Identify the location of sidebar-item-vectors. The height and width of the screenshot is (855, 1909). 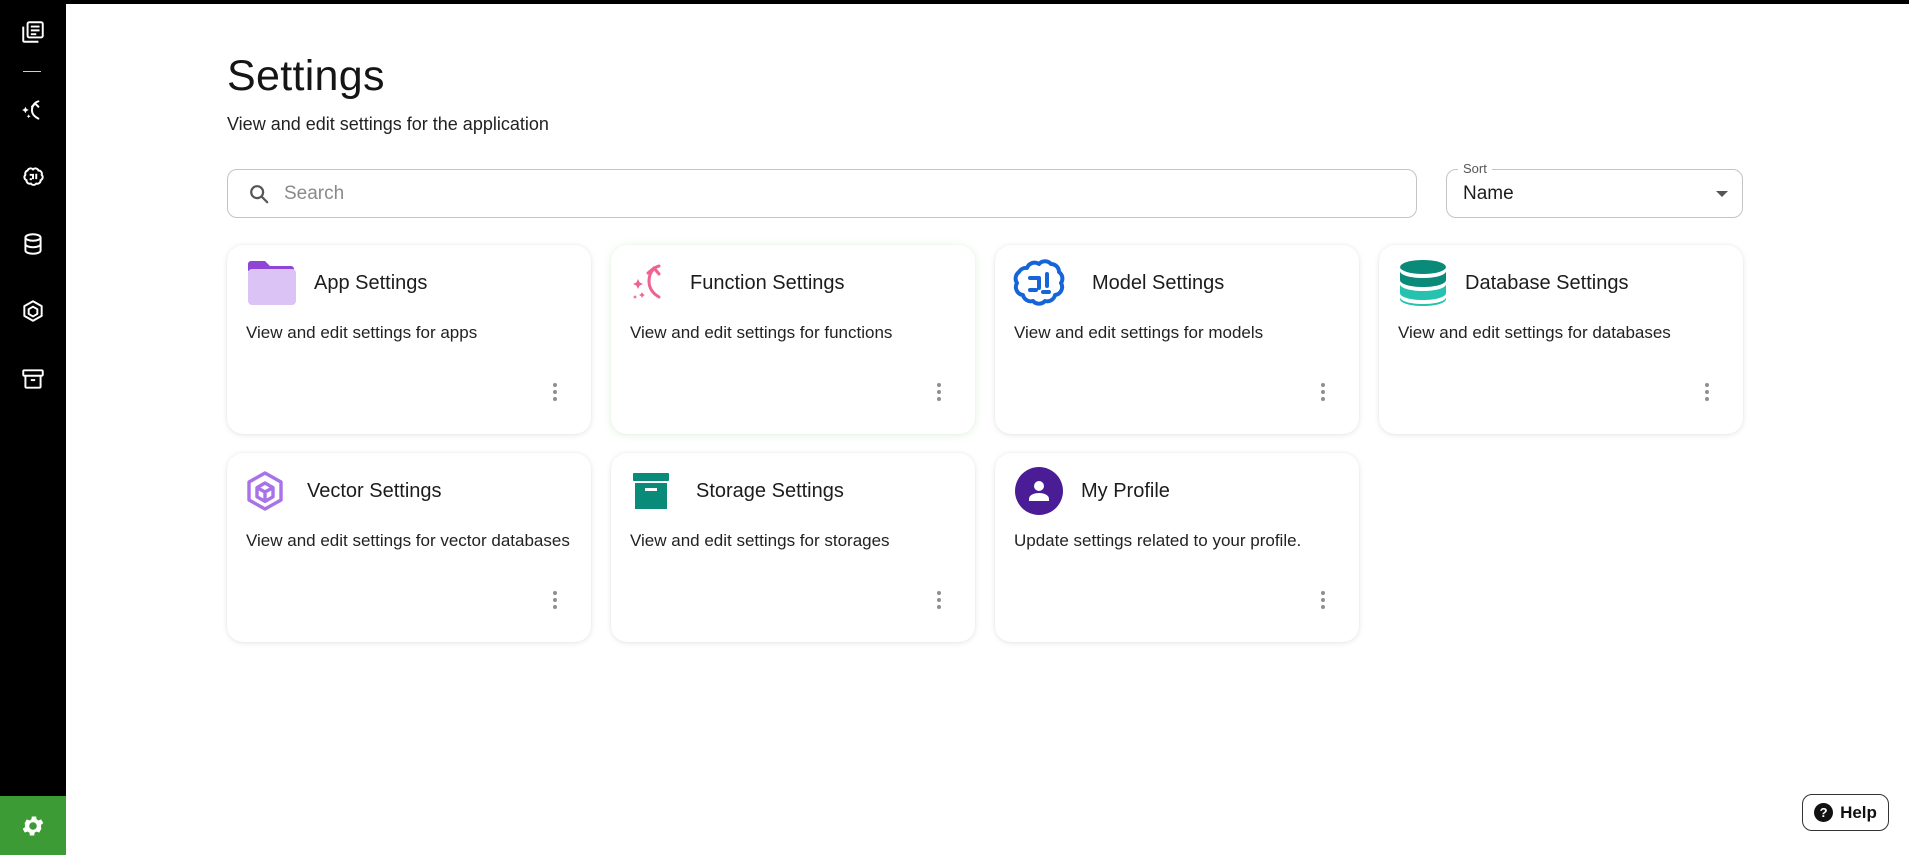
(33, 311).